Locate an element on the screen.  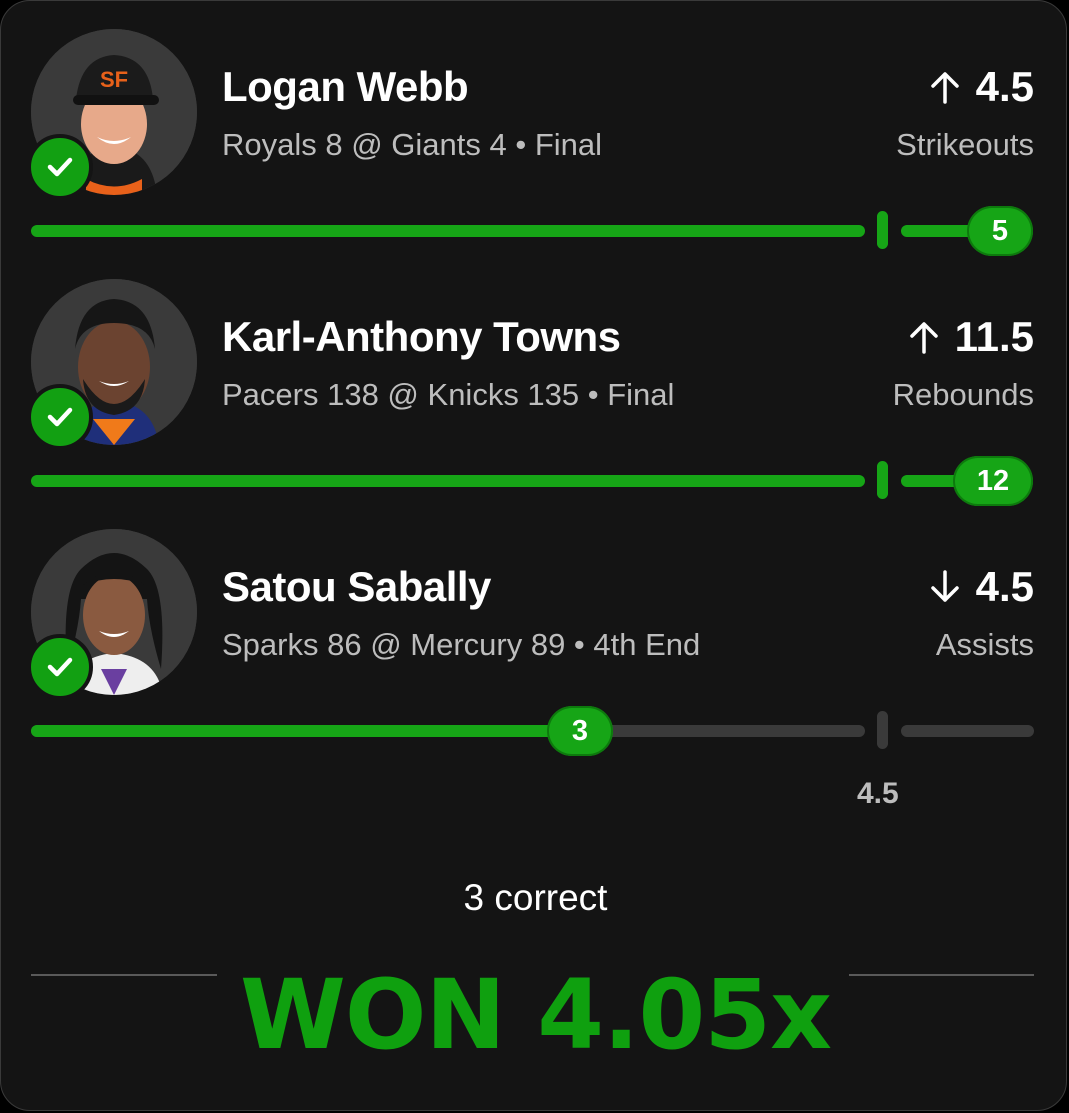
game-status: Pacers 138 @ Knicks 135 • Final is located at coordinates (448, 394).